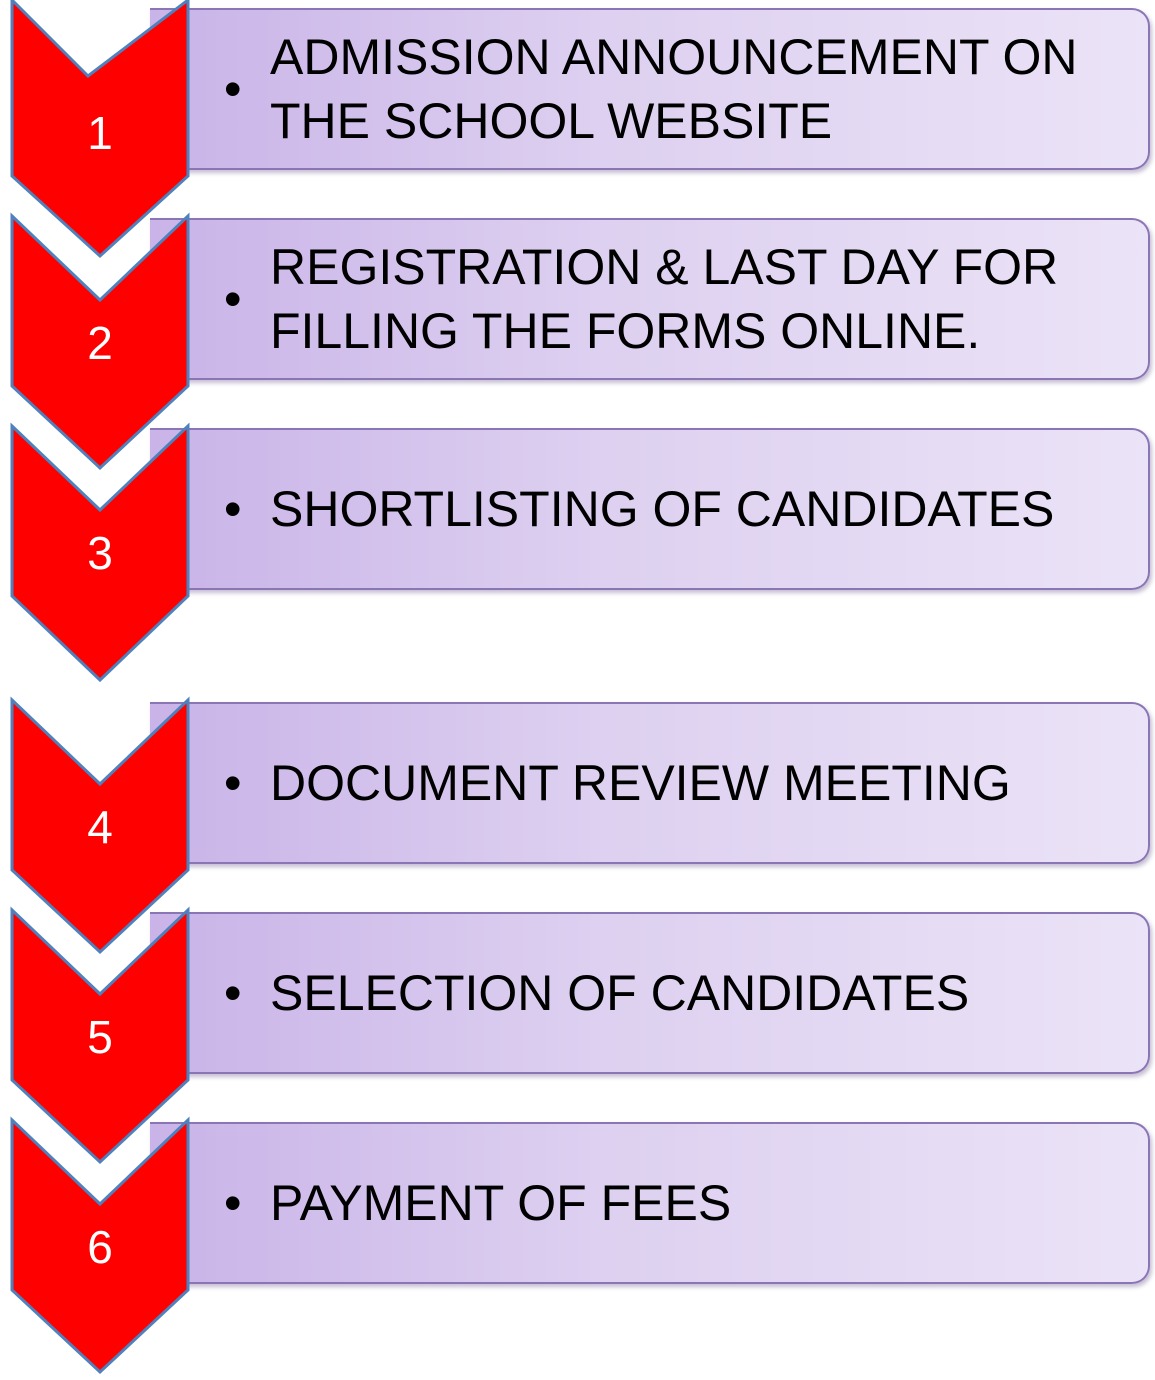 Image resolution: width=1155 pixels, height=1380 pixels. I want to click on step-6-box: • PAYMENT OF FEES, so click(650, 1203).